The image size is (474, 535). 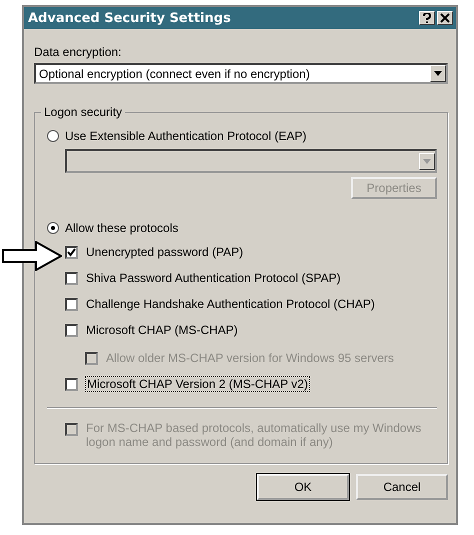 I want to click on checkbox-option: Microsoft CHAP Version 2 (MS-CHAP v2), so click(x=251, y=384).